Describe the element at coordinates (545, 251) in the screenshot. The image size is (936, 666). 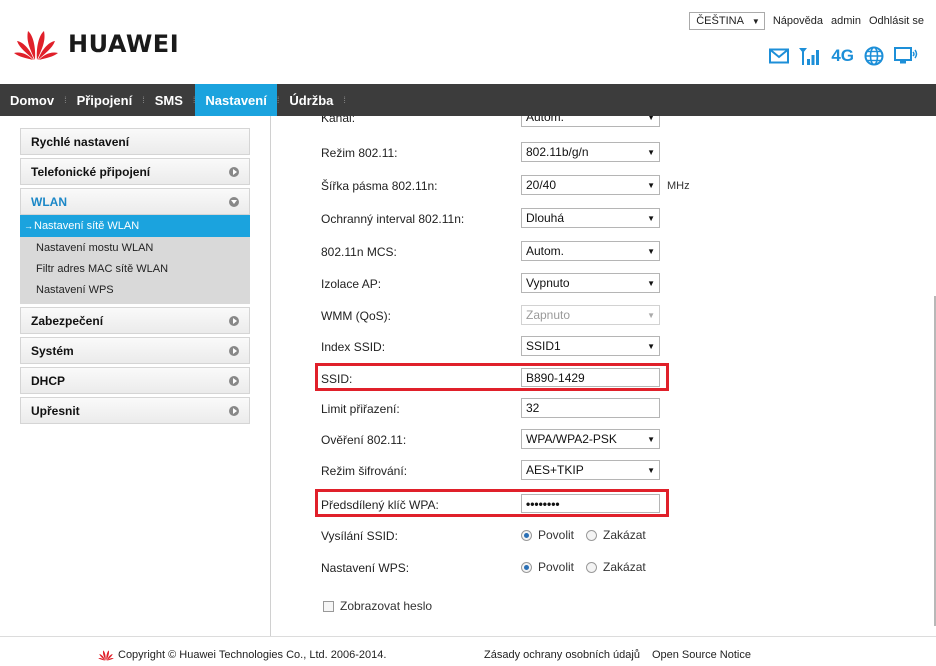
I see `mcs-value: Autom.` at that location.